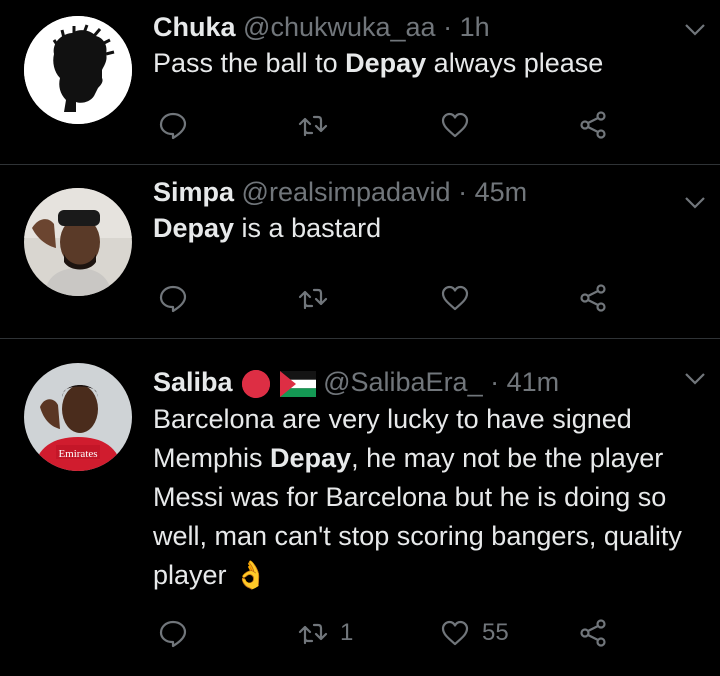 The width and height of the screenshot is (720, 676). I want to click on retweet-button: 1, so click(325, 633).